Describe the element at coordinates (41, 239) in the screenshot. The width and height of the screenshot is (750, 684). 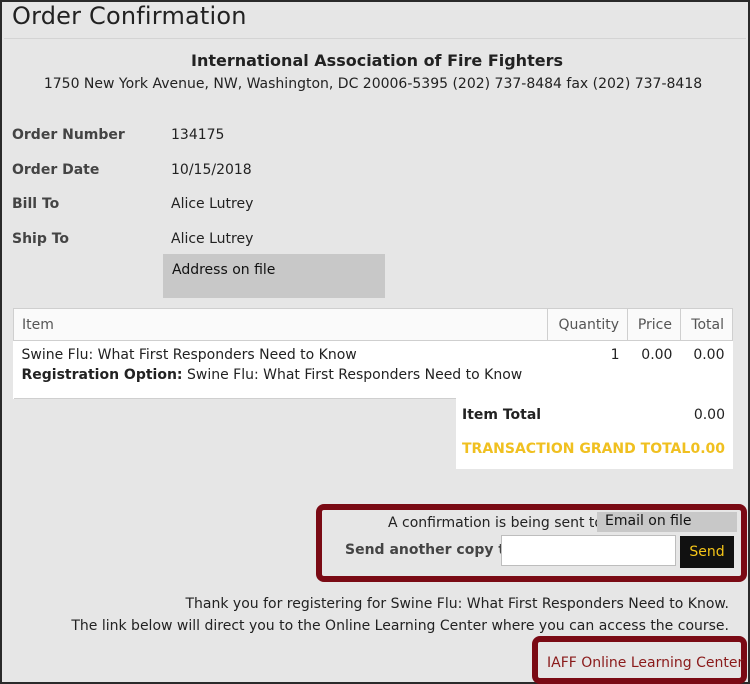
I see `ship-to-label: Ship To` at that location.